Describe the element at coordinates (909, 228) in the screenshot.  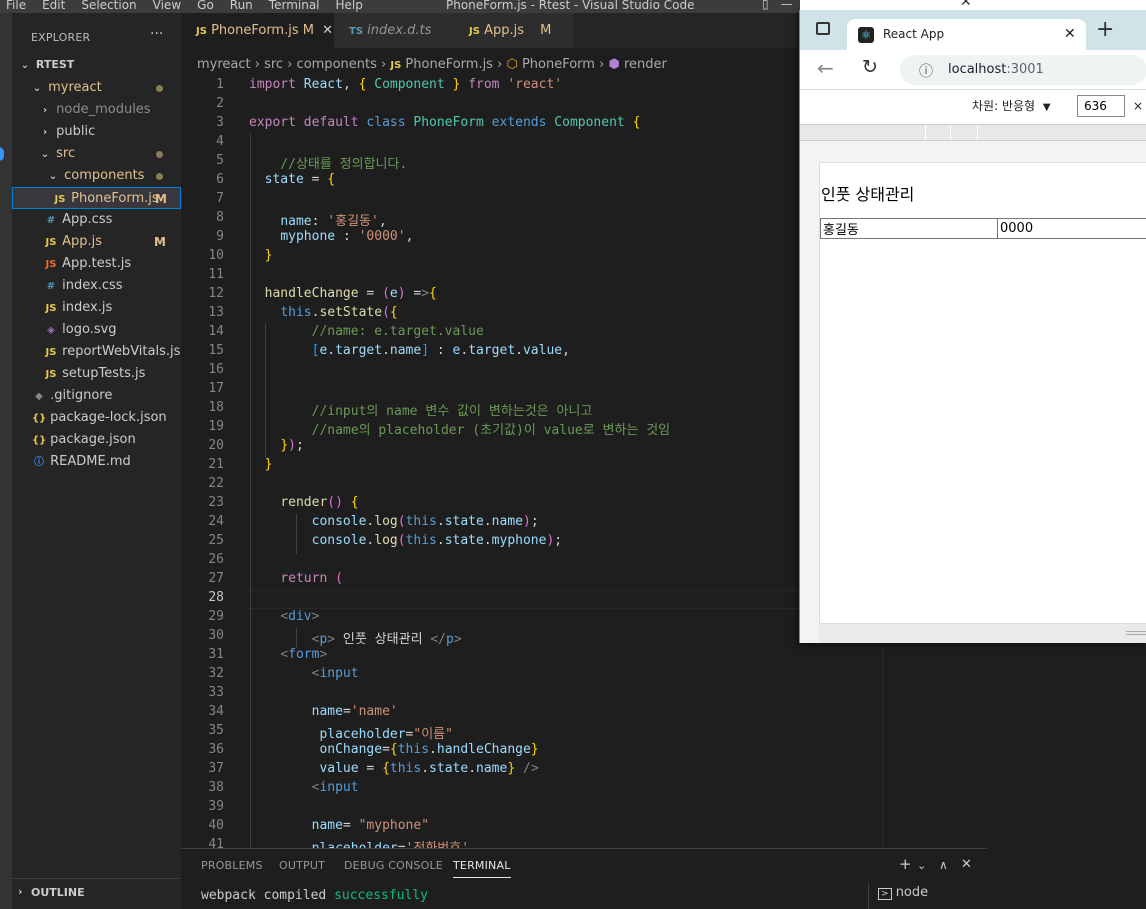
I see `name-input` at that location.